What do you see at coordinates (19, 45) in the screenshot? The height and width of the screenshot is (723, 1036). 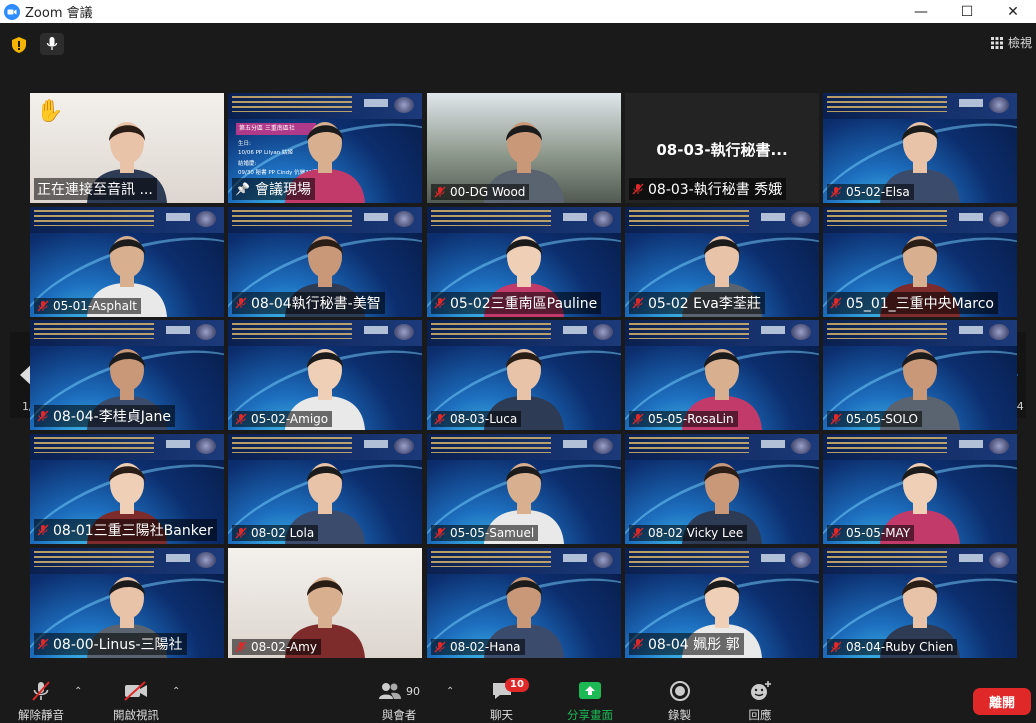 I see `security-shield-icon` at bounding box center [19, 45].